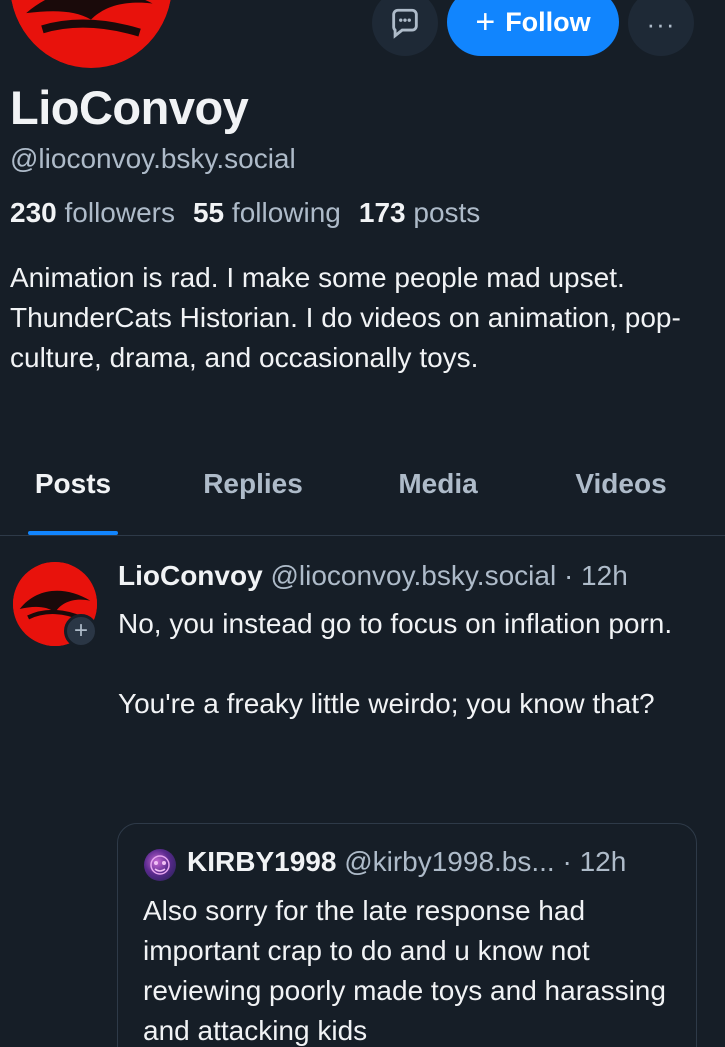 Image resolution: width=725 pixels, height=1047 pixels. I want to click on thundercats-logo-icon, so click(91, 32).